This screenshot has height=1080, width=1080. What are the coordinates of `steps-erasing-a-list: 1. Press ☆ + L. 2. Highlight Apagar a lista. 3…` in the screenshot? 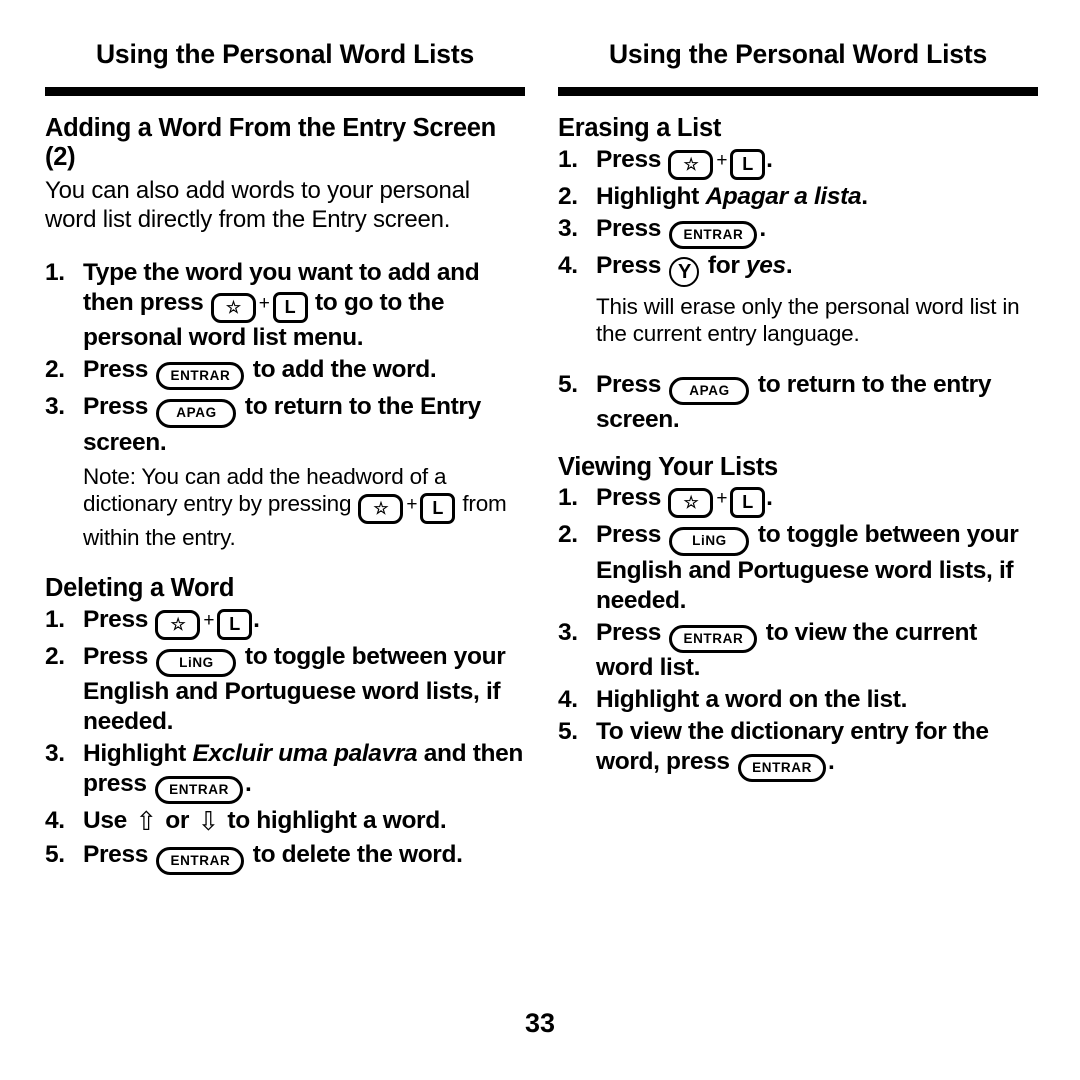 It's located at (798, 216).